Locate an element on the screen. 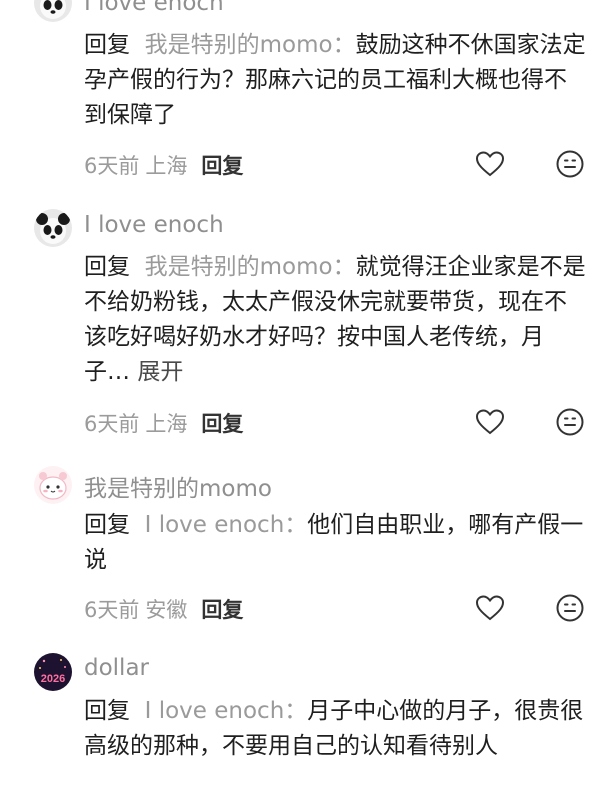 This screenshot has width=605, height=800. comment-meta: 6天前 安徽 回复 is located at coordinates (163, 609).